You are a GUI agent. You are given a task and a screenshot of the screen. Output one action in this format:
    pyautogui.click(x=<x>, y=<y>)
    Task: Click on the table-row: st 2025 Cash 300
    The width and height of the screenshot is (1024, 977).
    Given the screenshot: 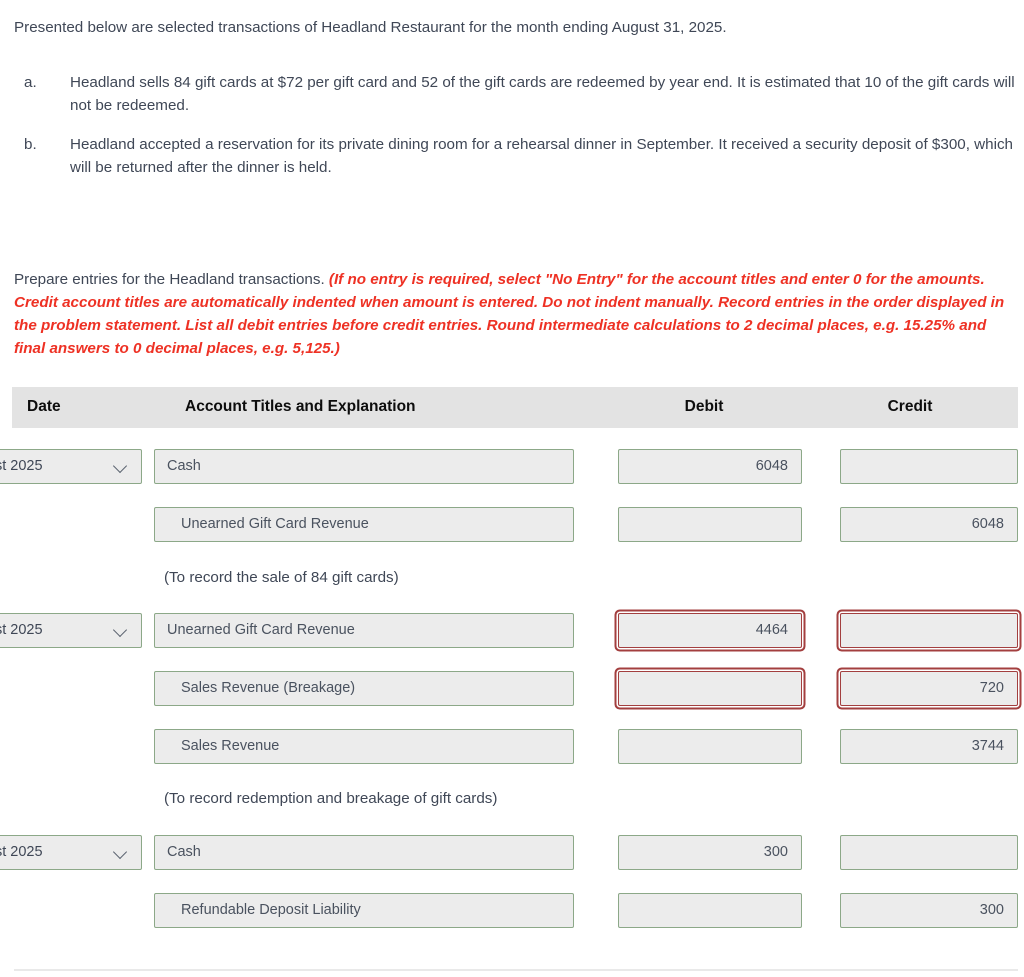 What is the action you would take?
    pyautogui.click(x=509, y=853)
    